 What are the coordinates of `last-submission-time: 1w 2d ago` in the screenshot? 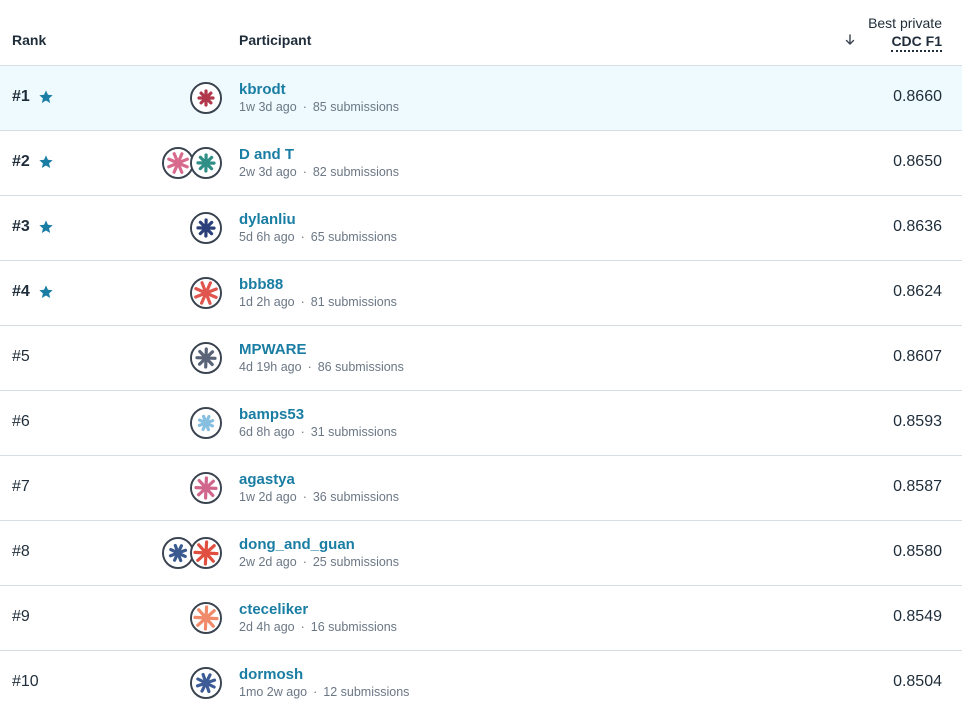 It's located at (268, 497).